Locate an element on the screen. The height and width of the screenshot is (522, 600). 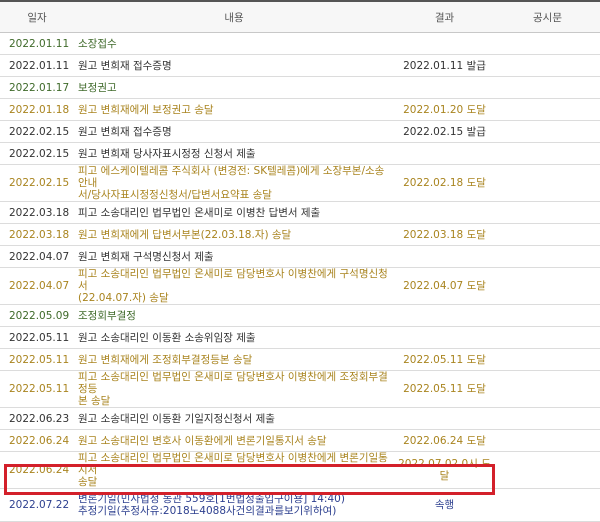
row-content: 피고 소송대리인 법무법인 온새미로 담당변호사 이병찬에게 변론기일통지서 송달 is located at coordinates (234, 470).